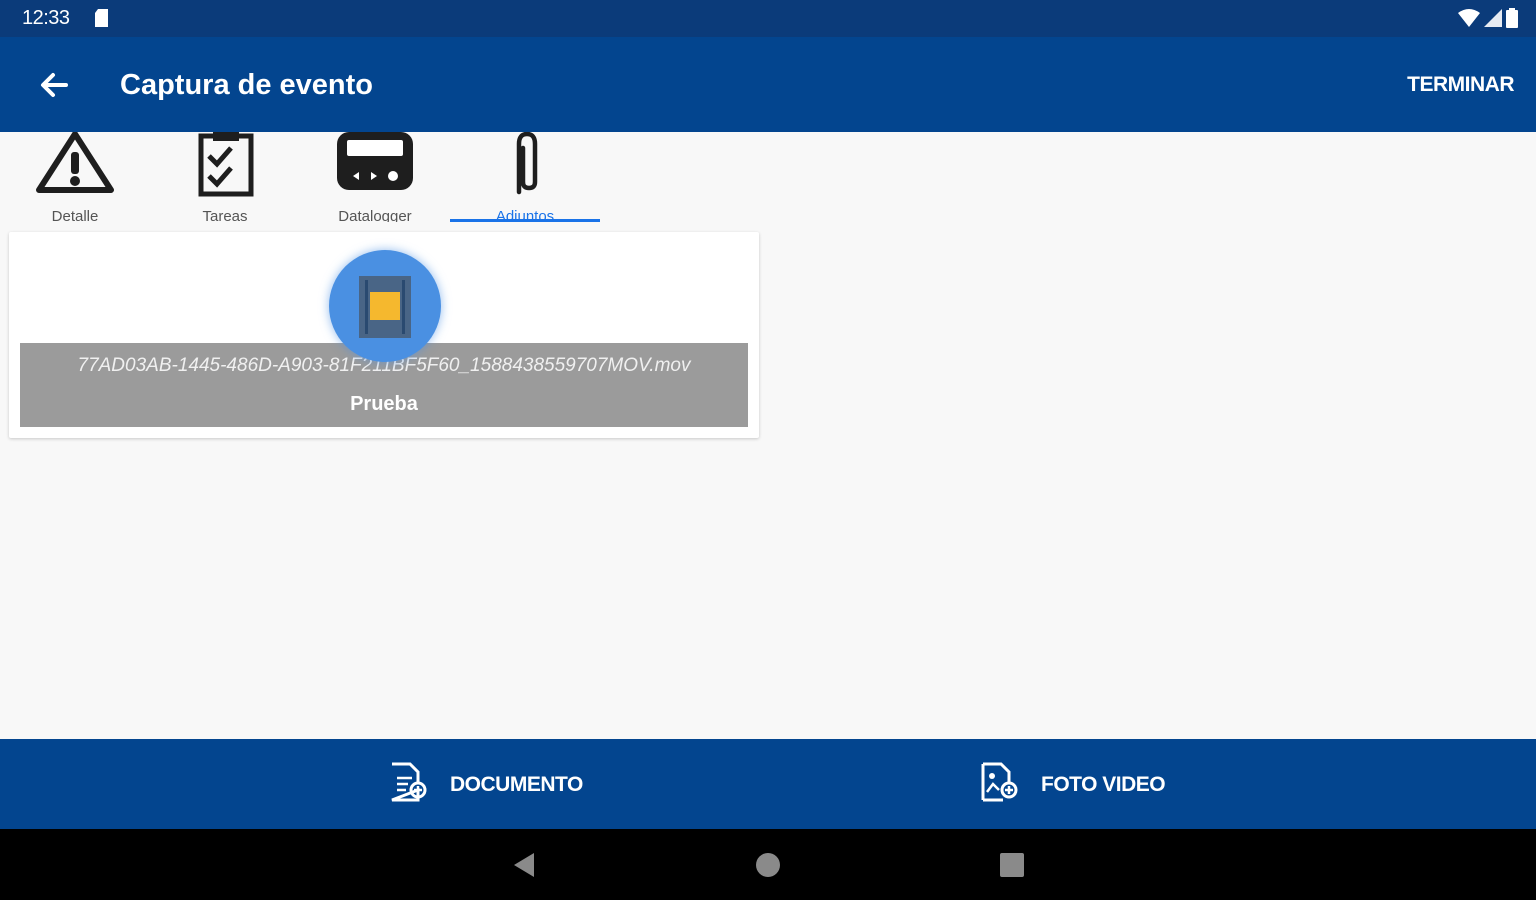 The image size is (1536, 900). What do you see at coordinates (768, 784) in the screenshot?
I see `bottom-action-bar: DOCUMENTO FOTO VIDEO` at bounding box center [768, 784].